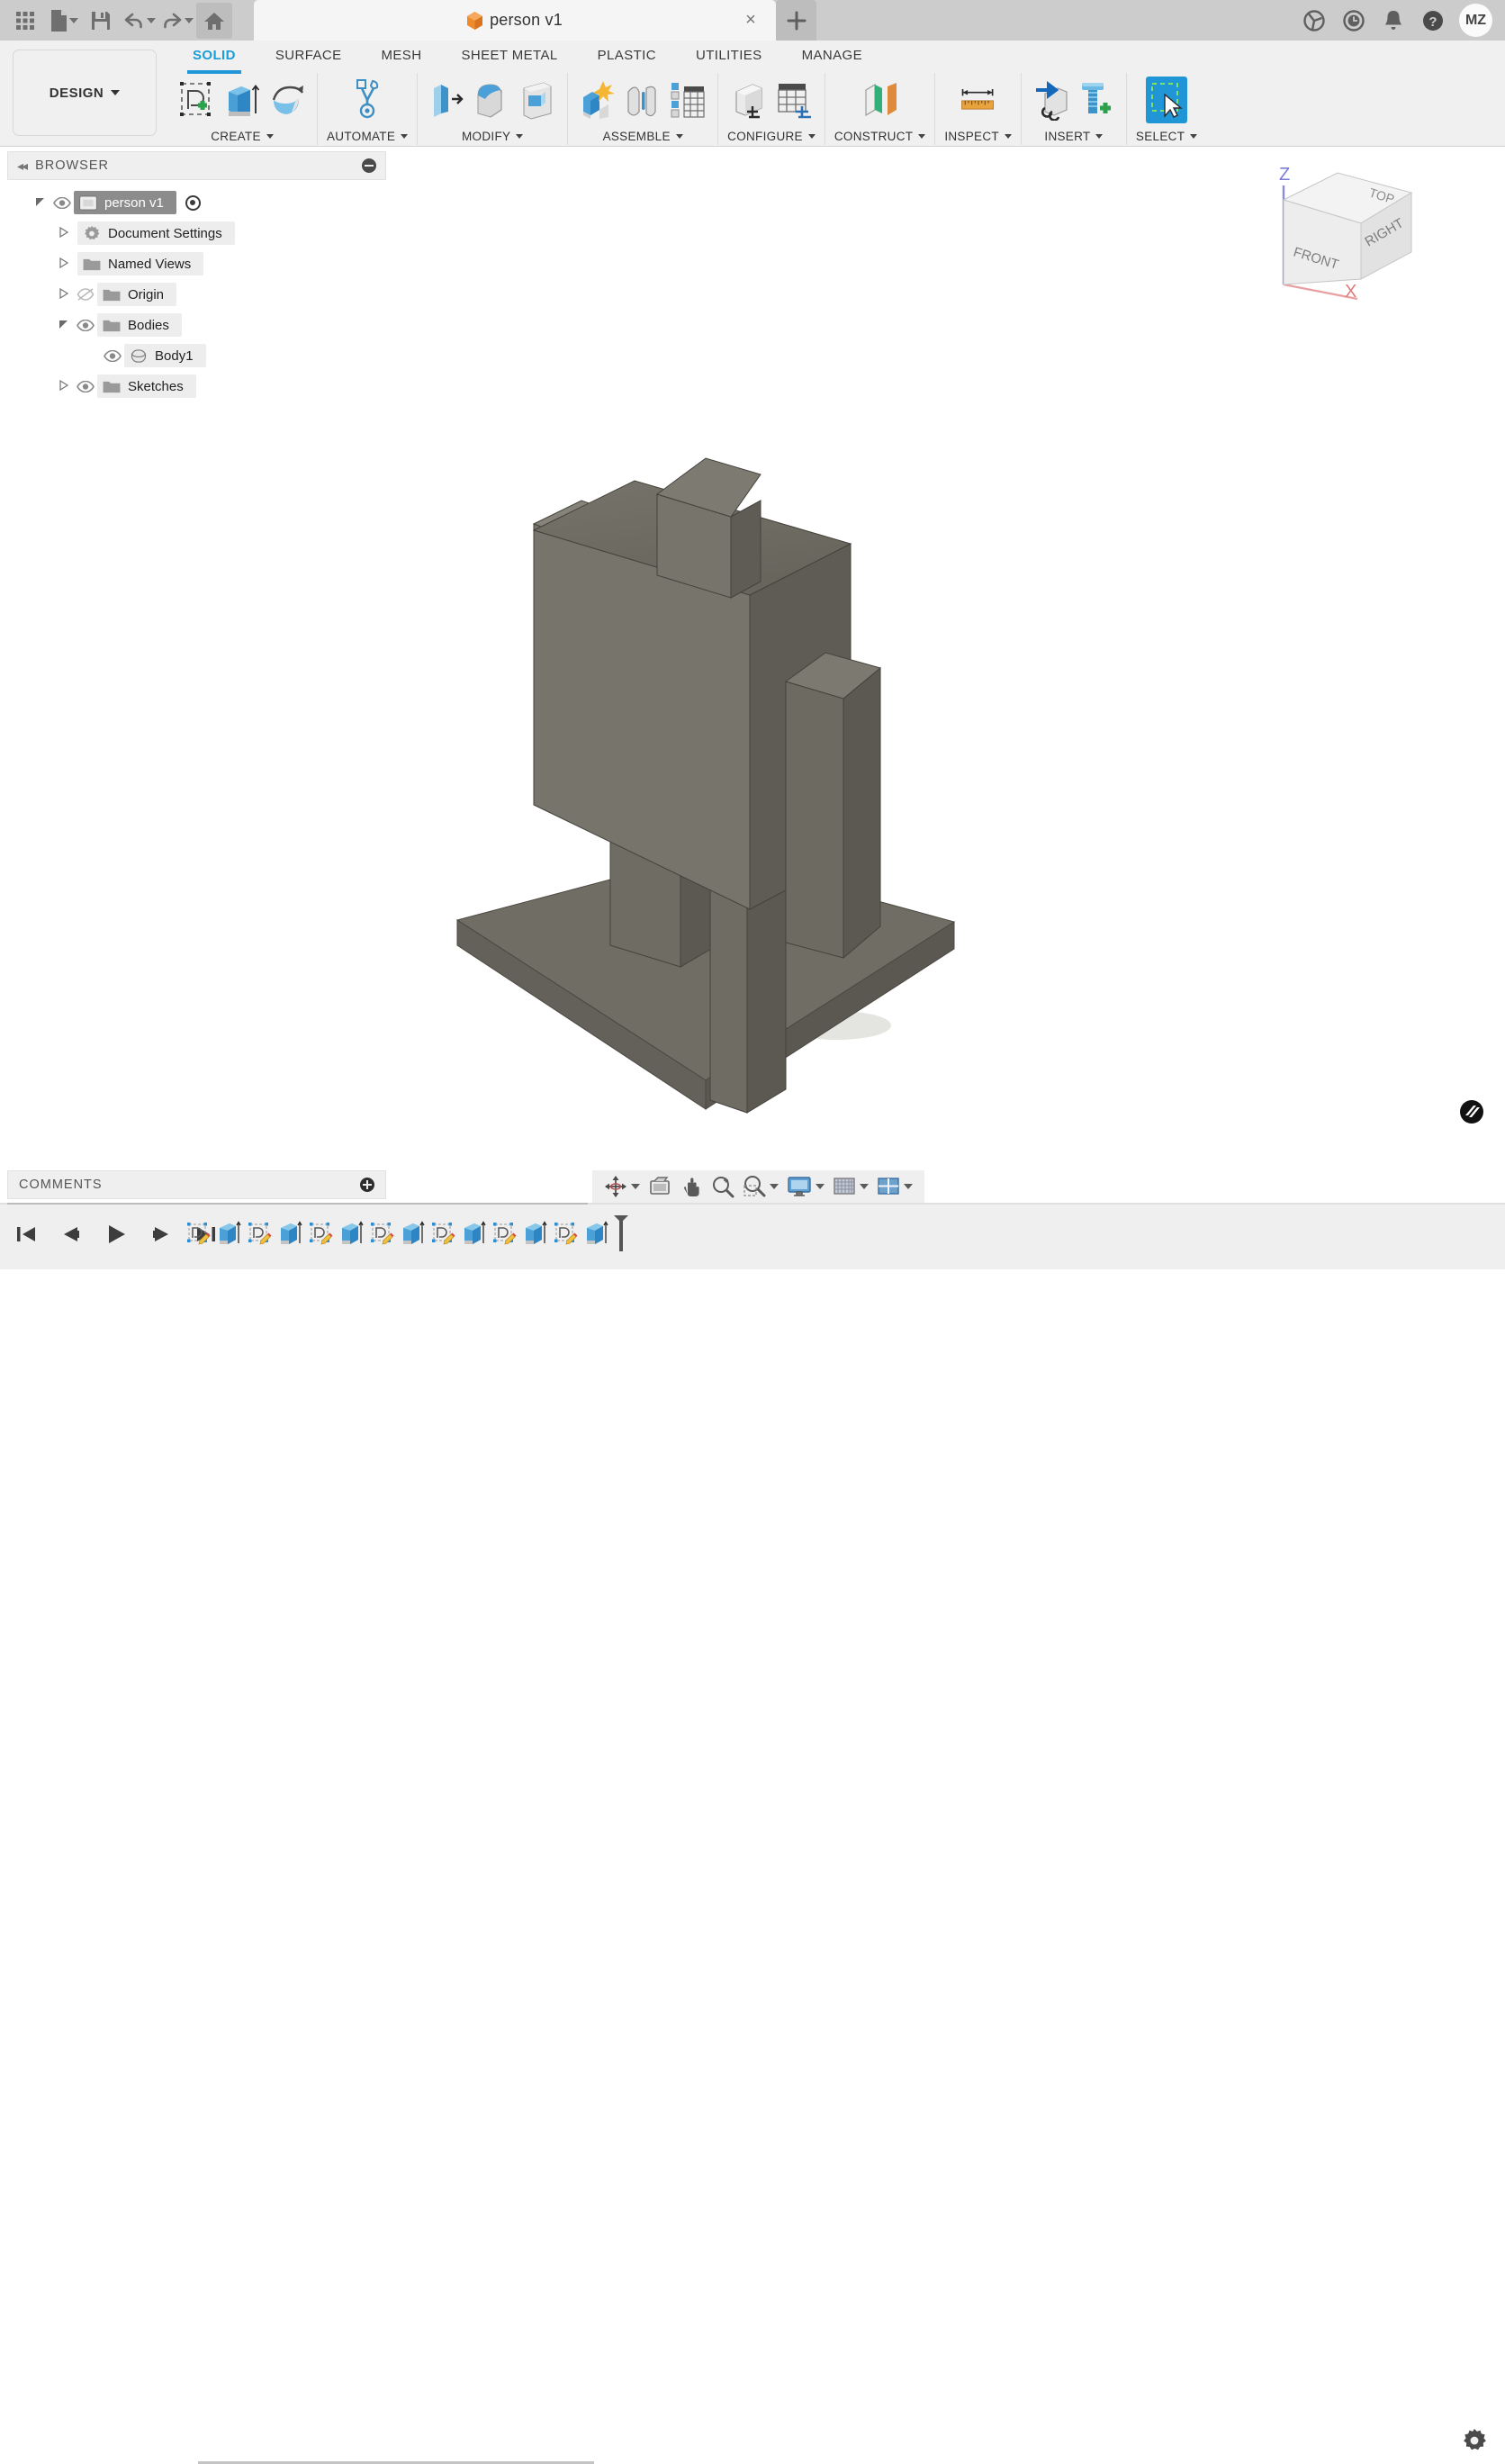  Describe the element at coordinates (369, 165) in the screenshot. I see `browser-minimize-button` at that location.